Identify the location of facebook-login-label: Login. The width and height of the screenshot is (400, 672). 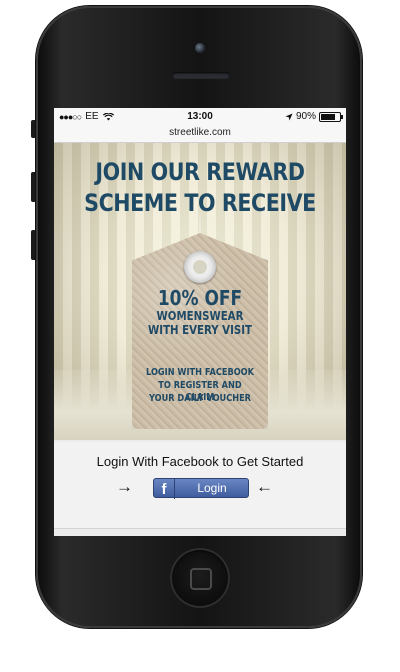
(212, 488).